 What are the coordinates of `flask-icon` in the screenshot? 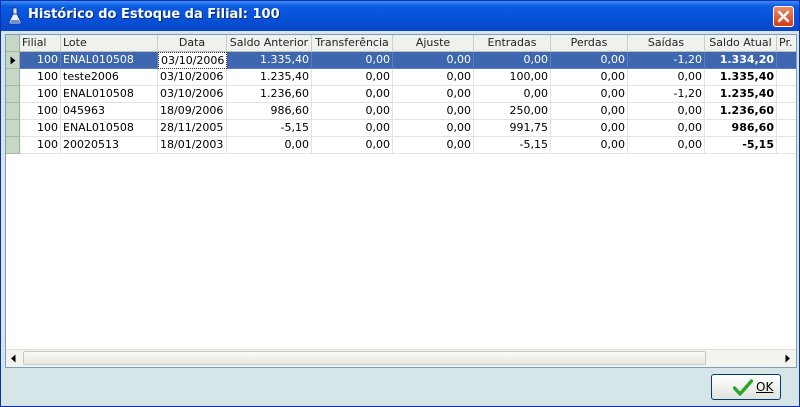 It's located at (15, 16).